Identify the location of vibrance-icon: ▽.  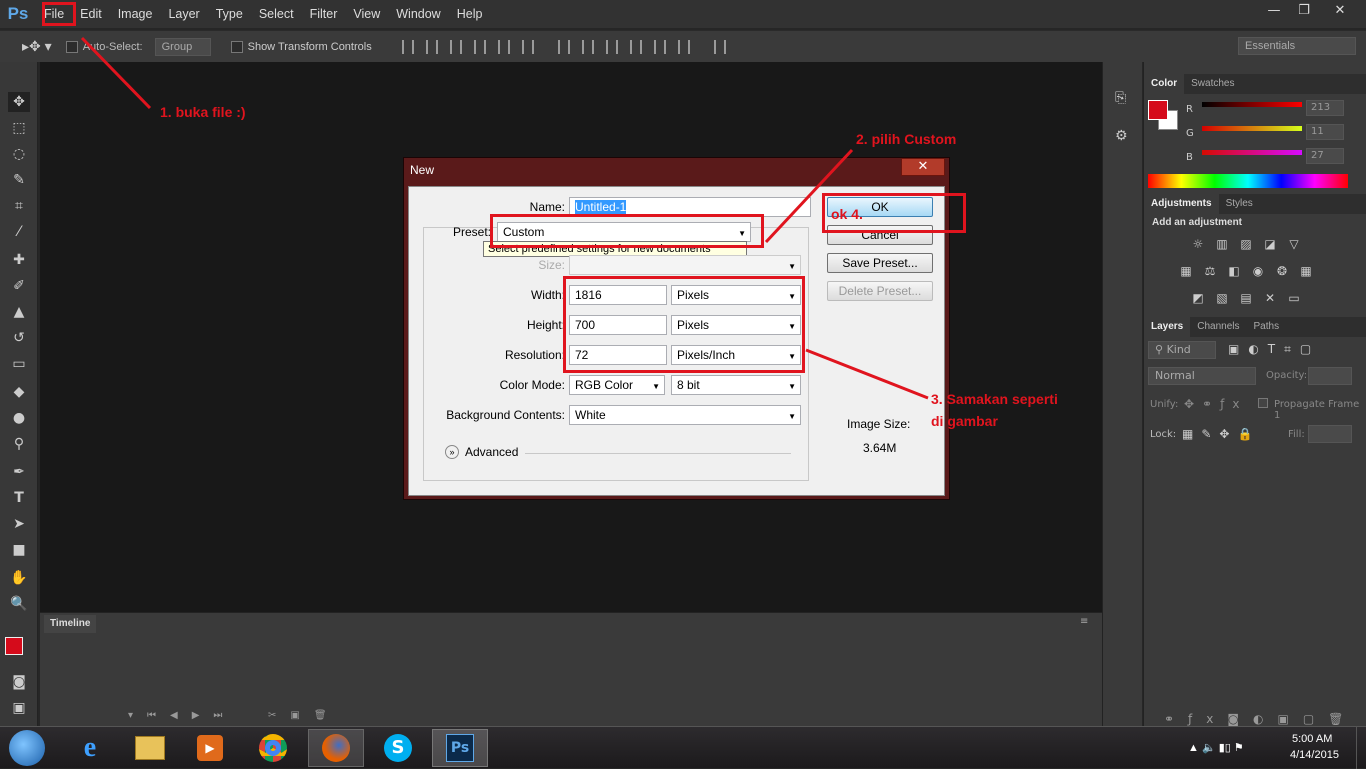
(1294, 244).